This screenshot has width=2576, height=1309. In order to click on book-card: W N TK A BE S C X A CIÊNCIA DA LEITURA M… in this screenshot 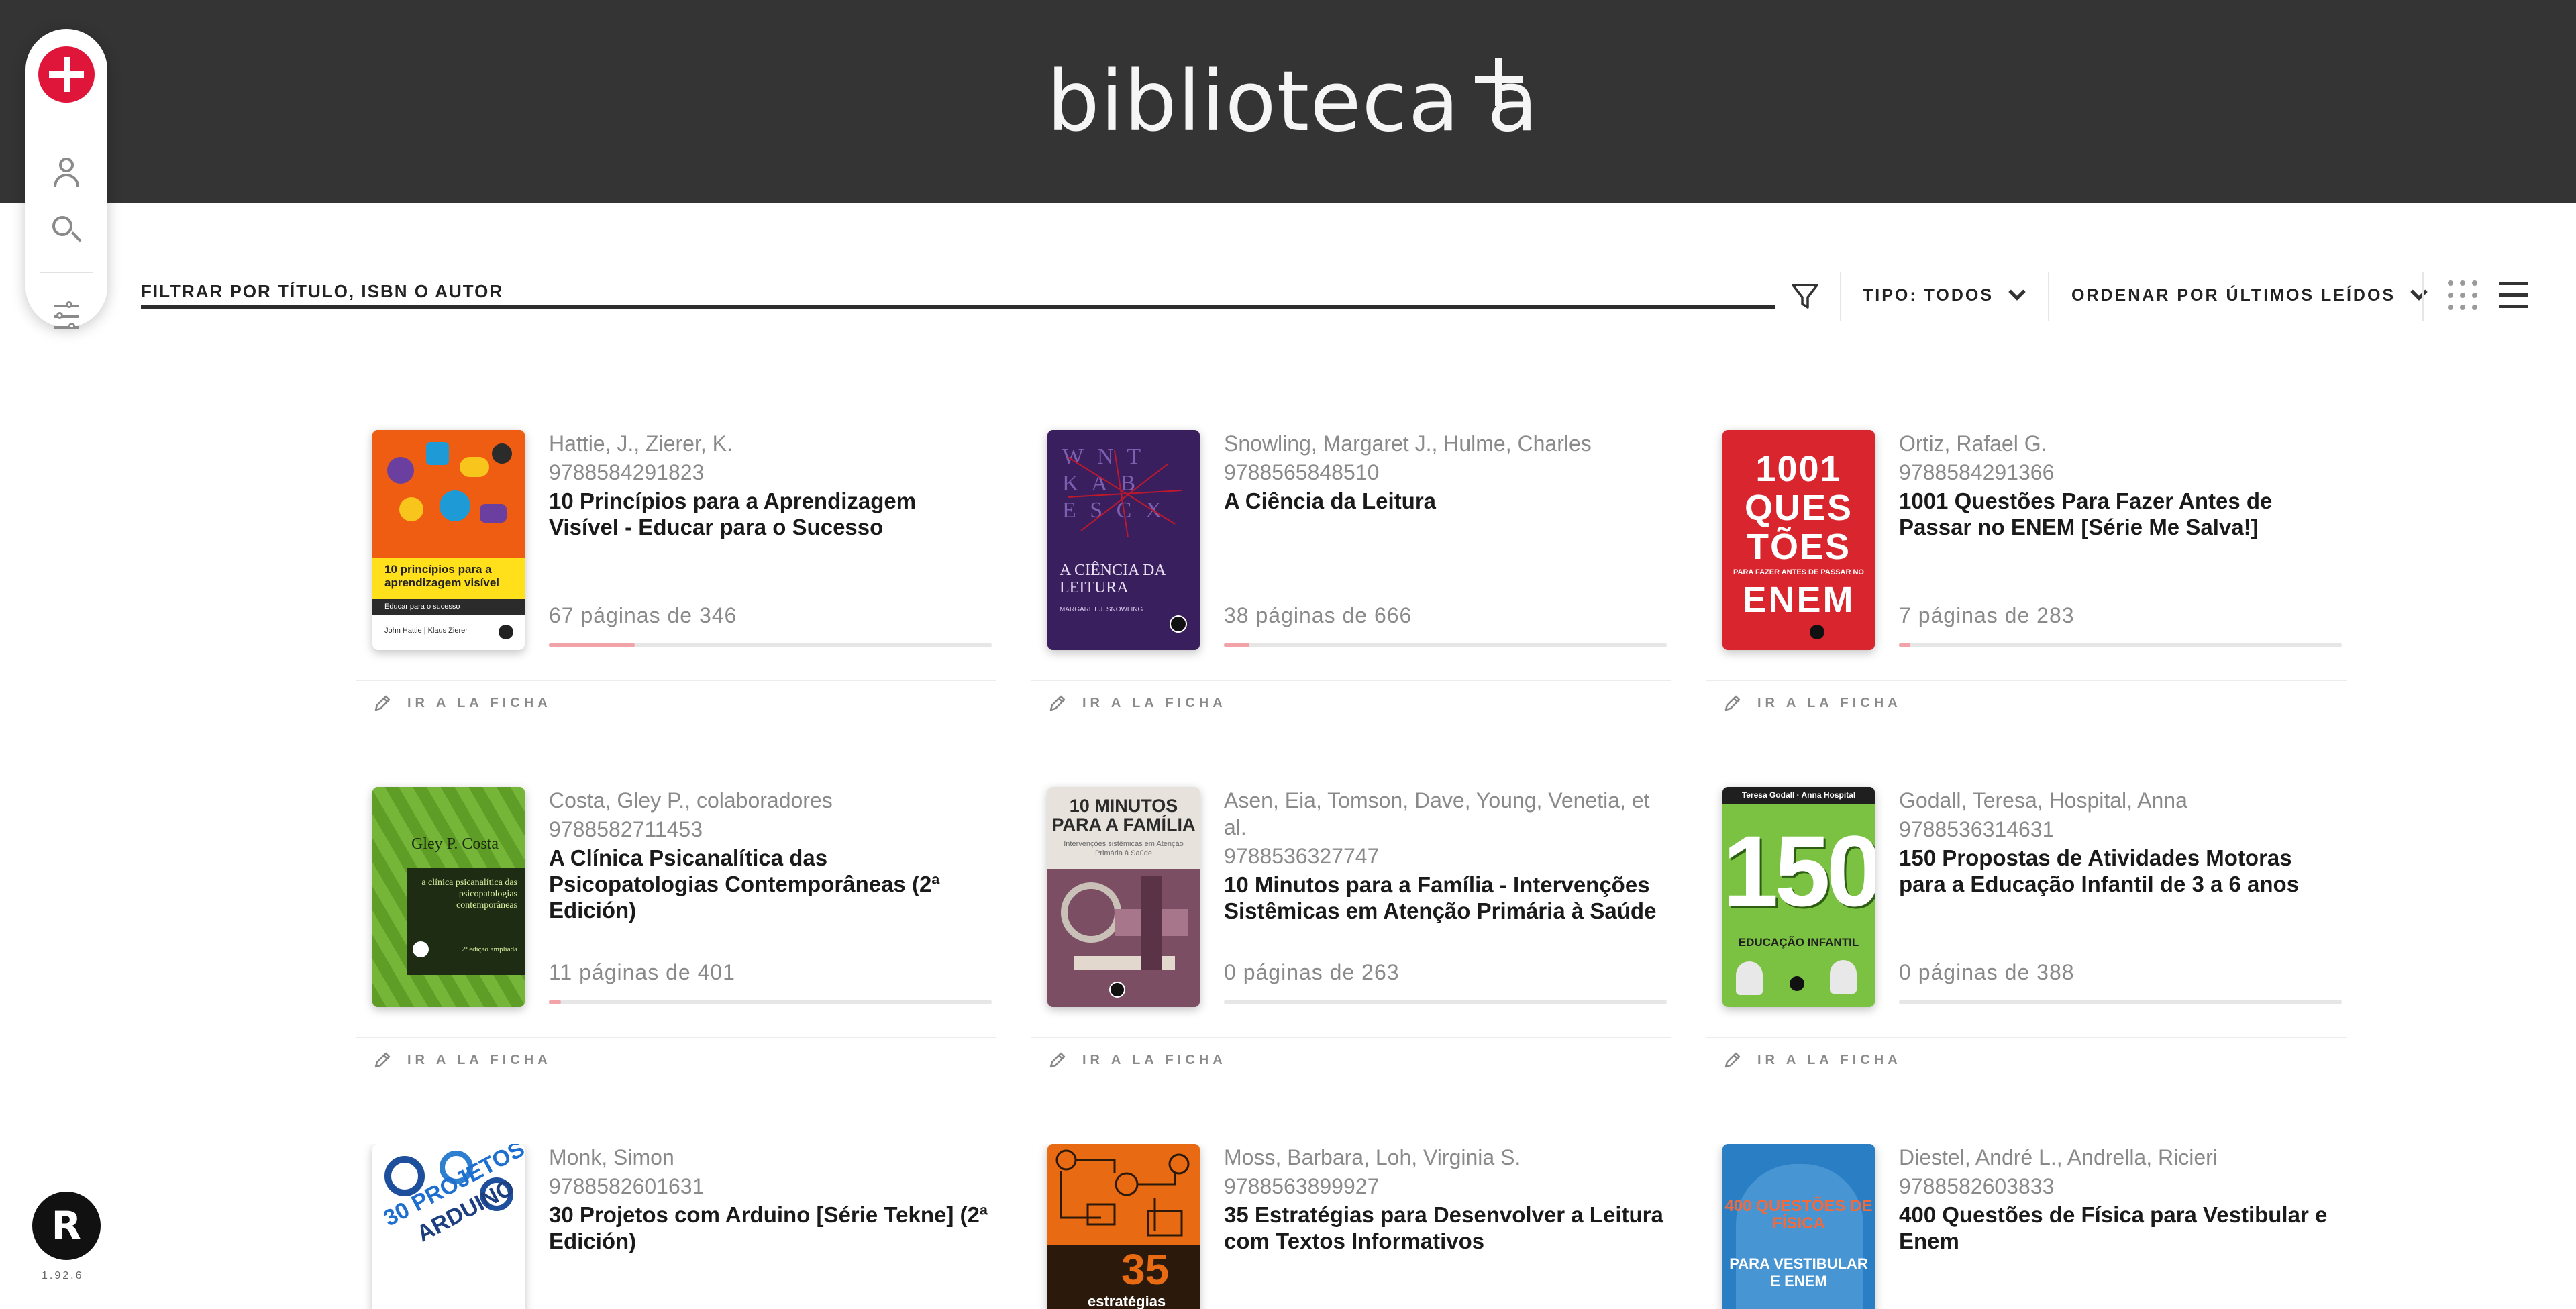, I will do `click(1351, 584)`.